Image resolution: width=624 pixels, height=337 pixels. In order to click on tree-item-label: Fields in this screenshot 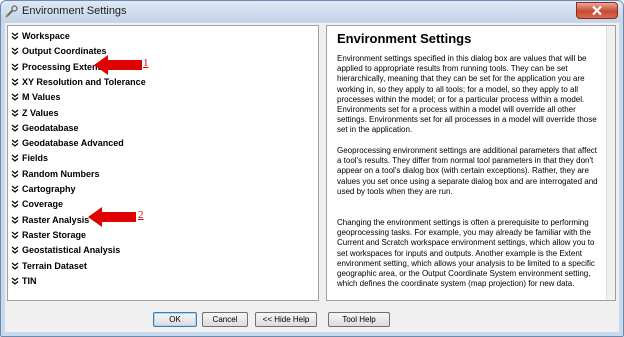, I will do `click(35, 158)`.